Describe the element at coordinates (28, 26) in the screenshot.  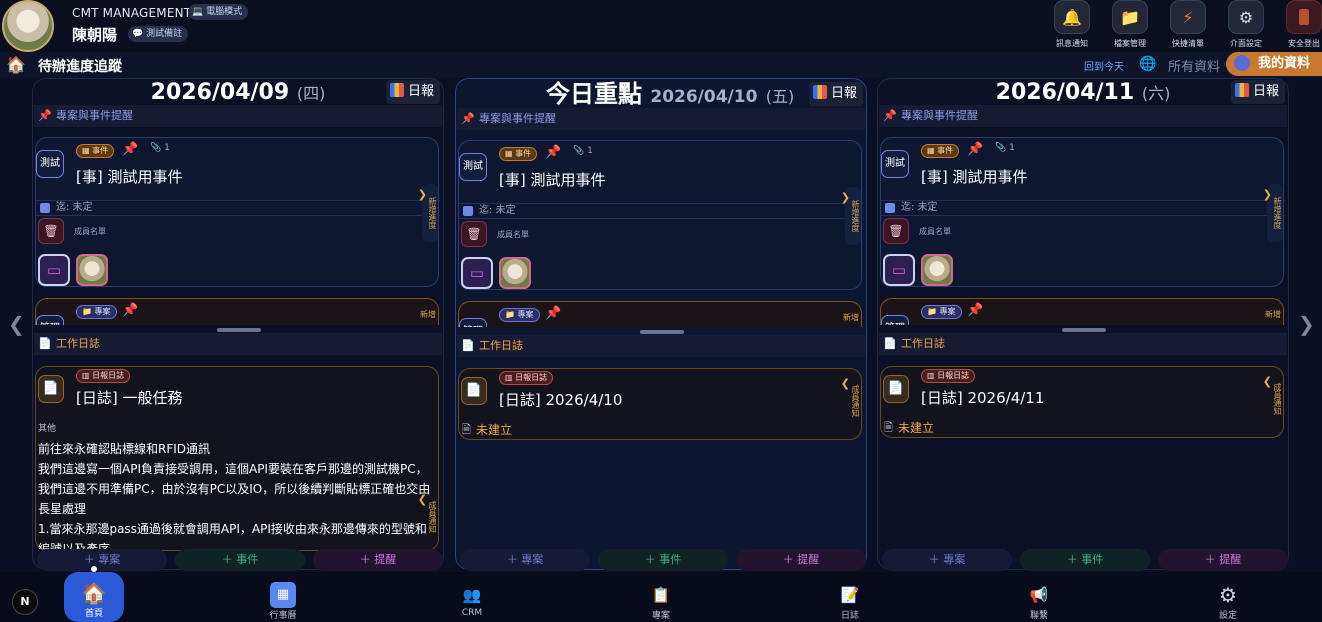
I see `user-avatar` at that location.